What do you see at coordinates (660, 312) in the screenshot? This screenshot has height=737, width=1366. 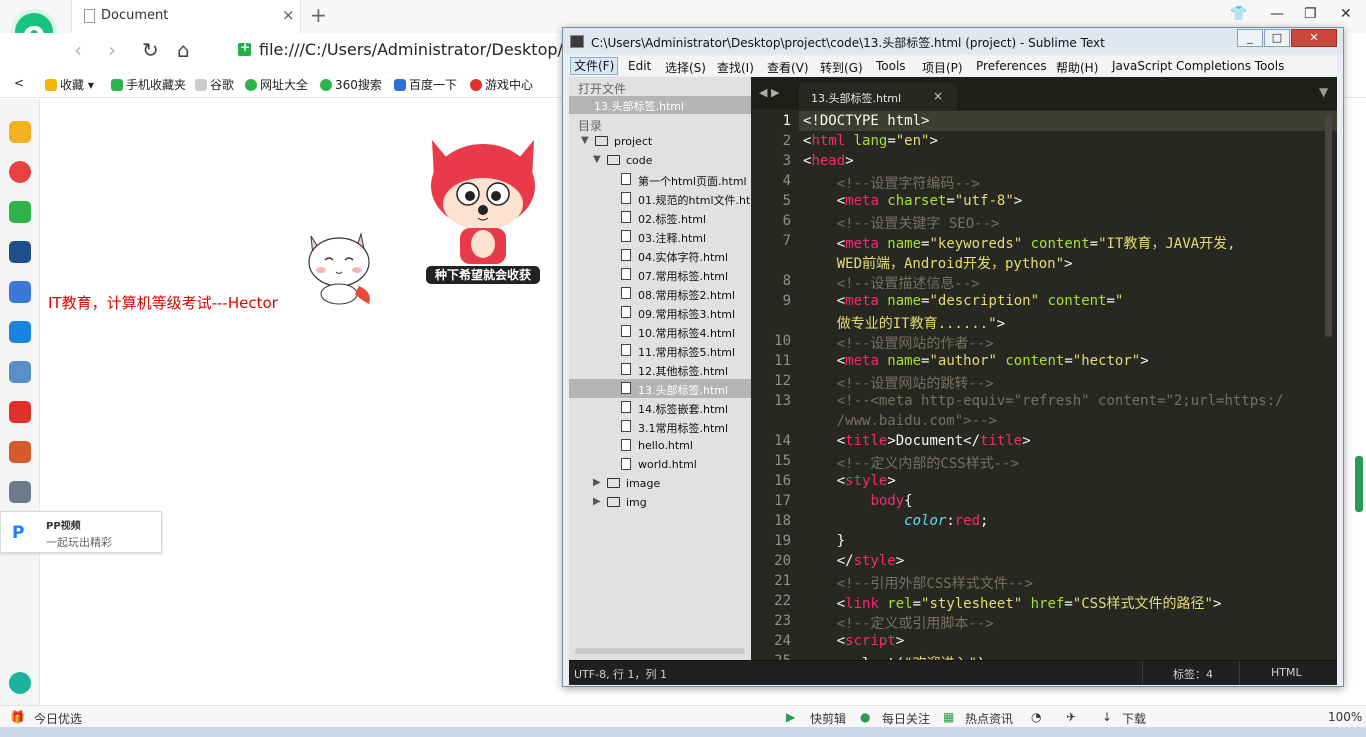 I see `file-item: 09.常用标签3.html` at bounding box center [660, 312].